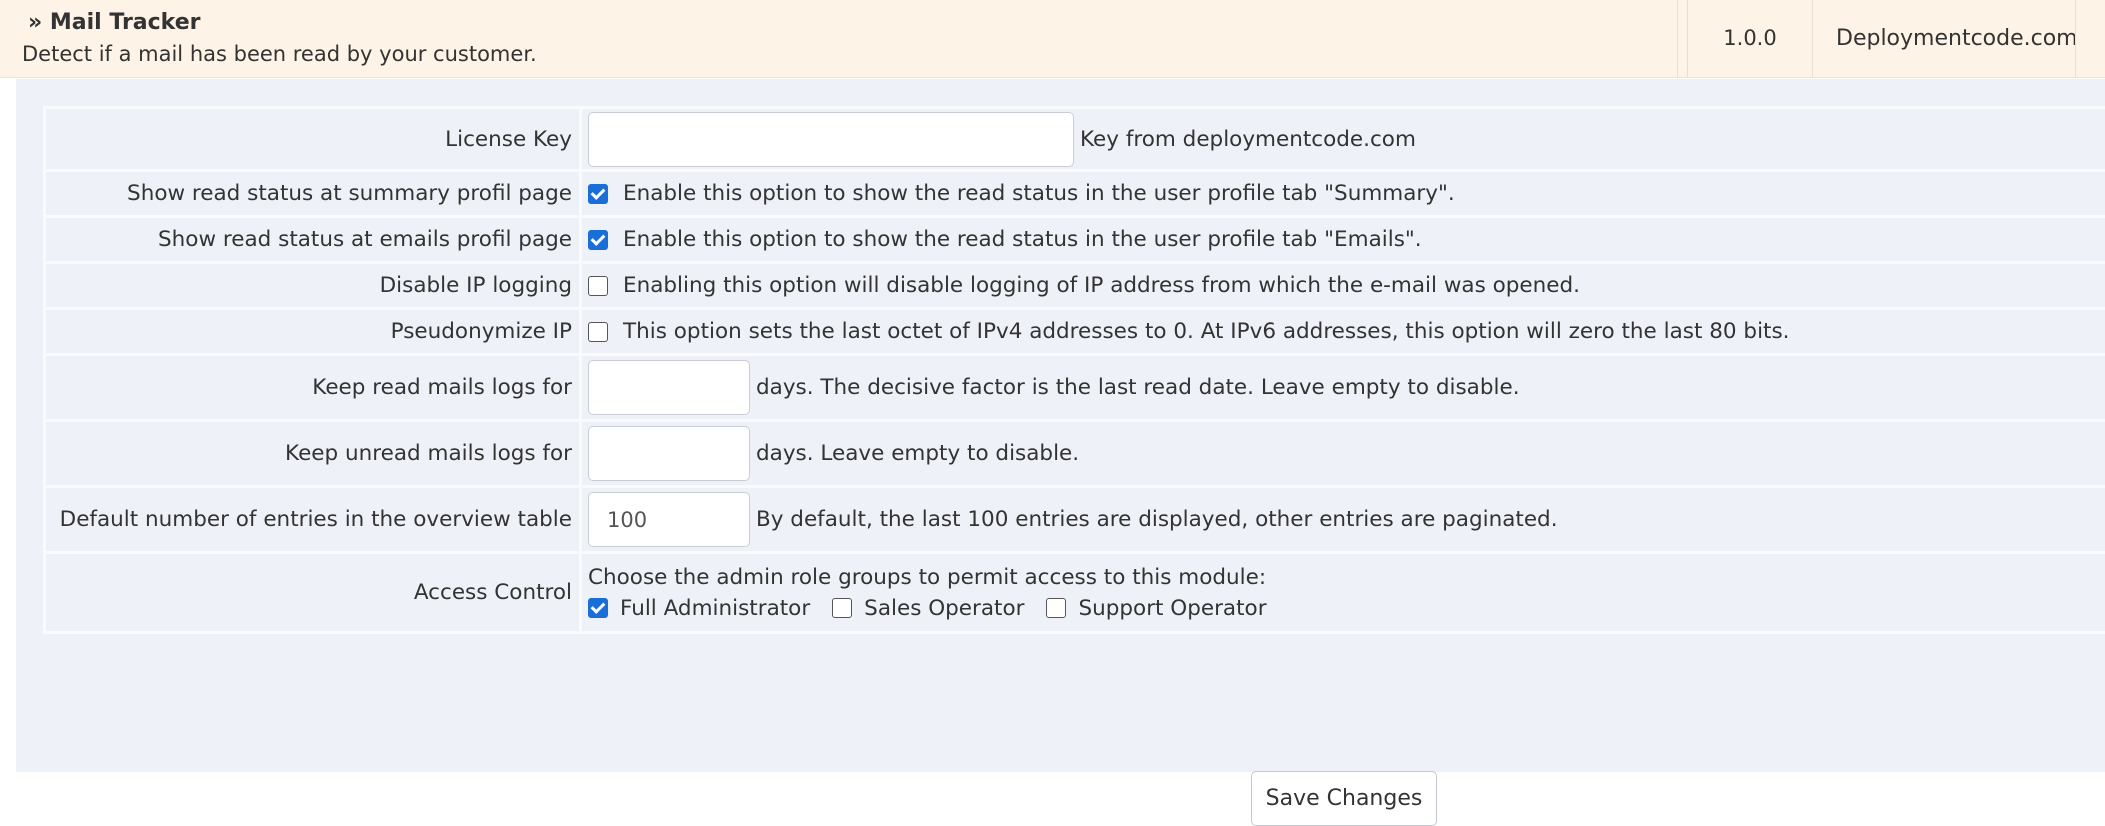 Image resolution: width=2105 pixels, height=826 pixels. I want to click on setting-help: days. Leave empty to disable., so click(917, 453).